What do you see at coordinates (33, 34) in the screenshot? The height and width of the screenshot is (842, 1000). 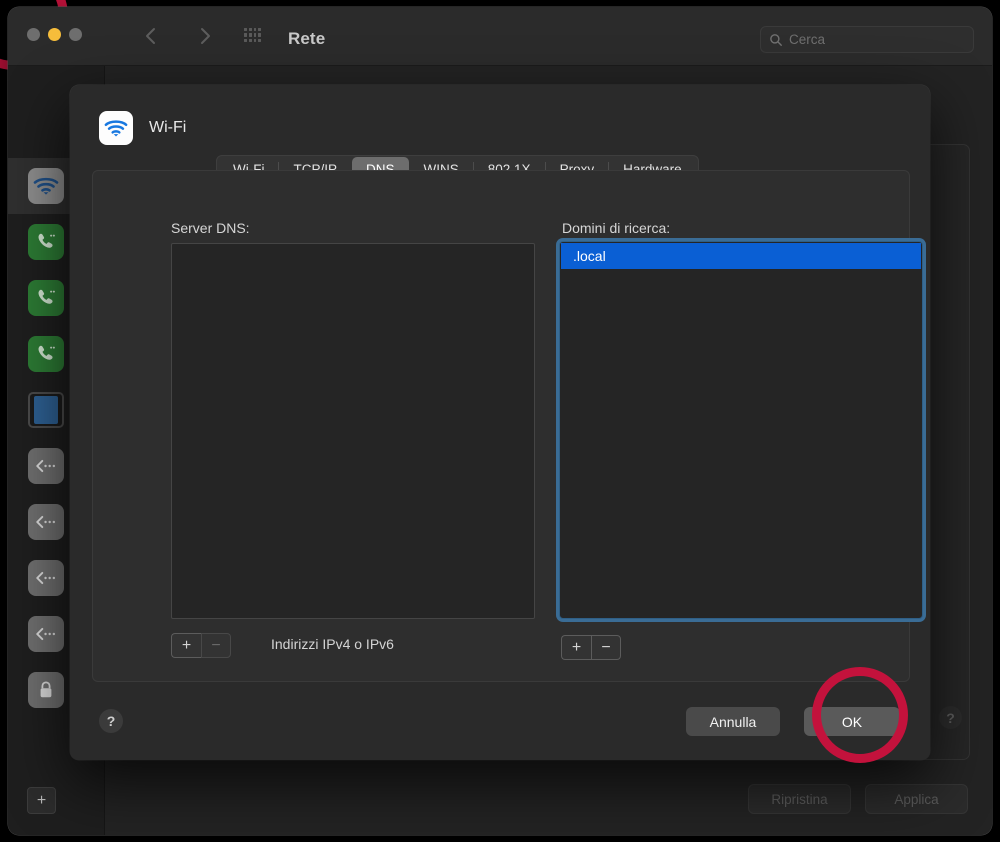 I see `close-button` at bounding box center [33, 34].